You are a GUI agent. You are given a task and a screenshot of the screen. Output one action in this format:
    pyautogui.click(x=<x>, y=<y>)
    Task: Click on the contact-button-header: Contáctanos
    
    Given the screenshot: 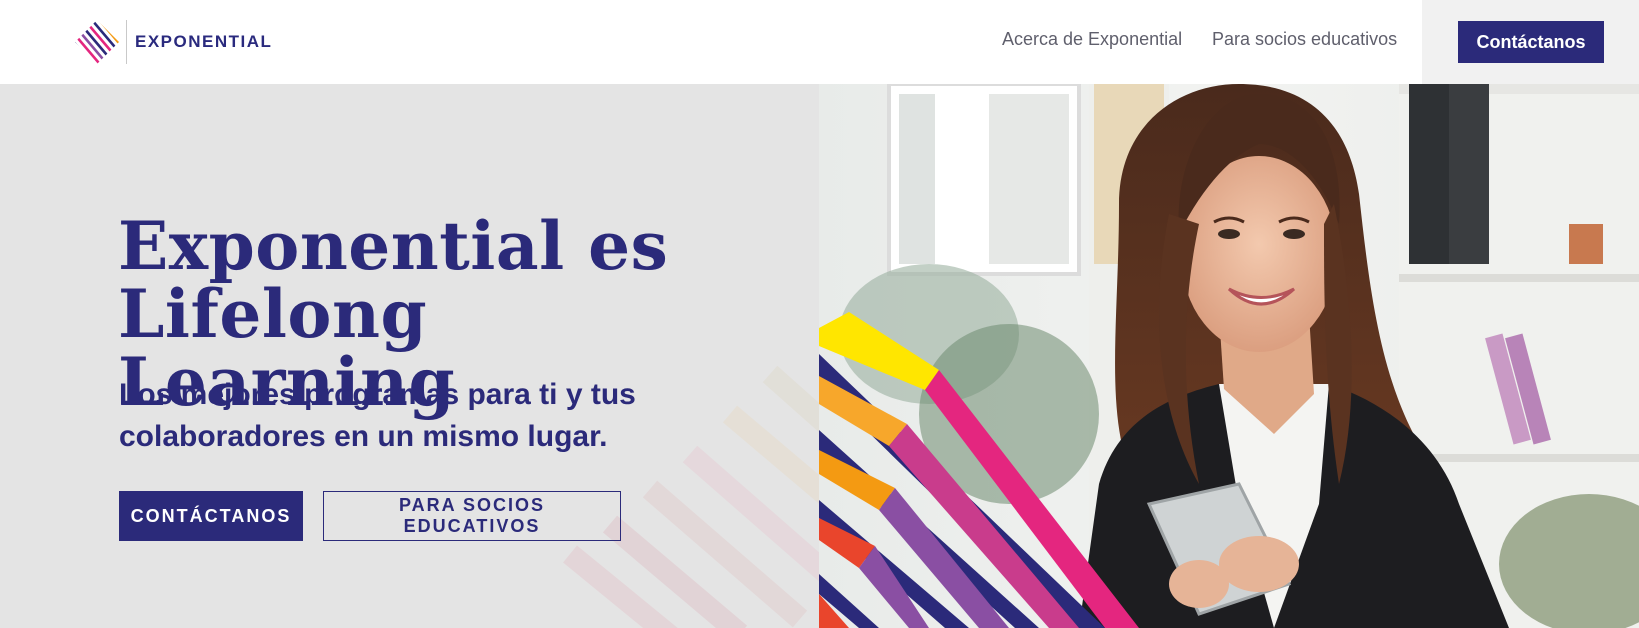 What is the action you would take?
    pyautogui.click(x=1531, y=42)
    